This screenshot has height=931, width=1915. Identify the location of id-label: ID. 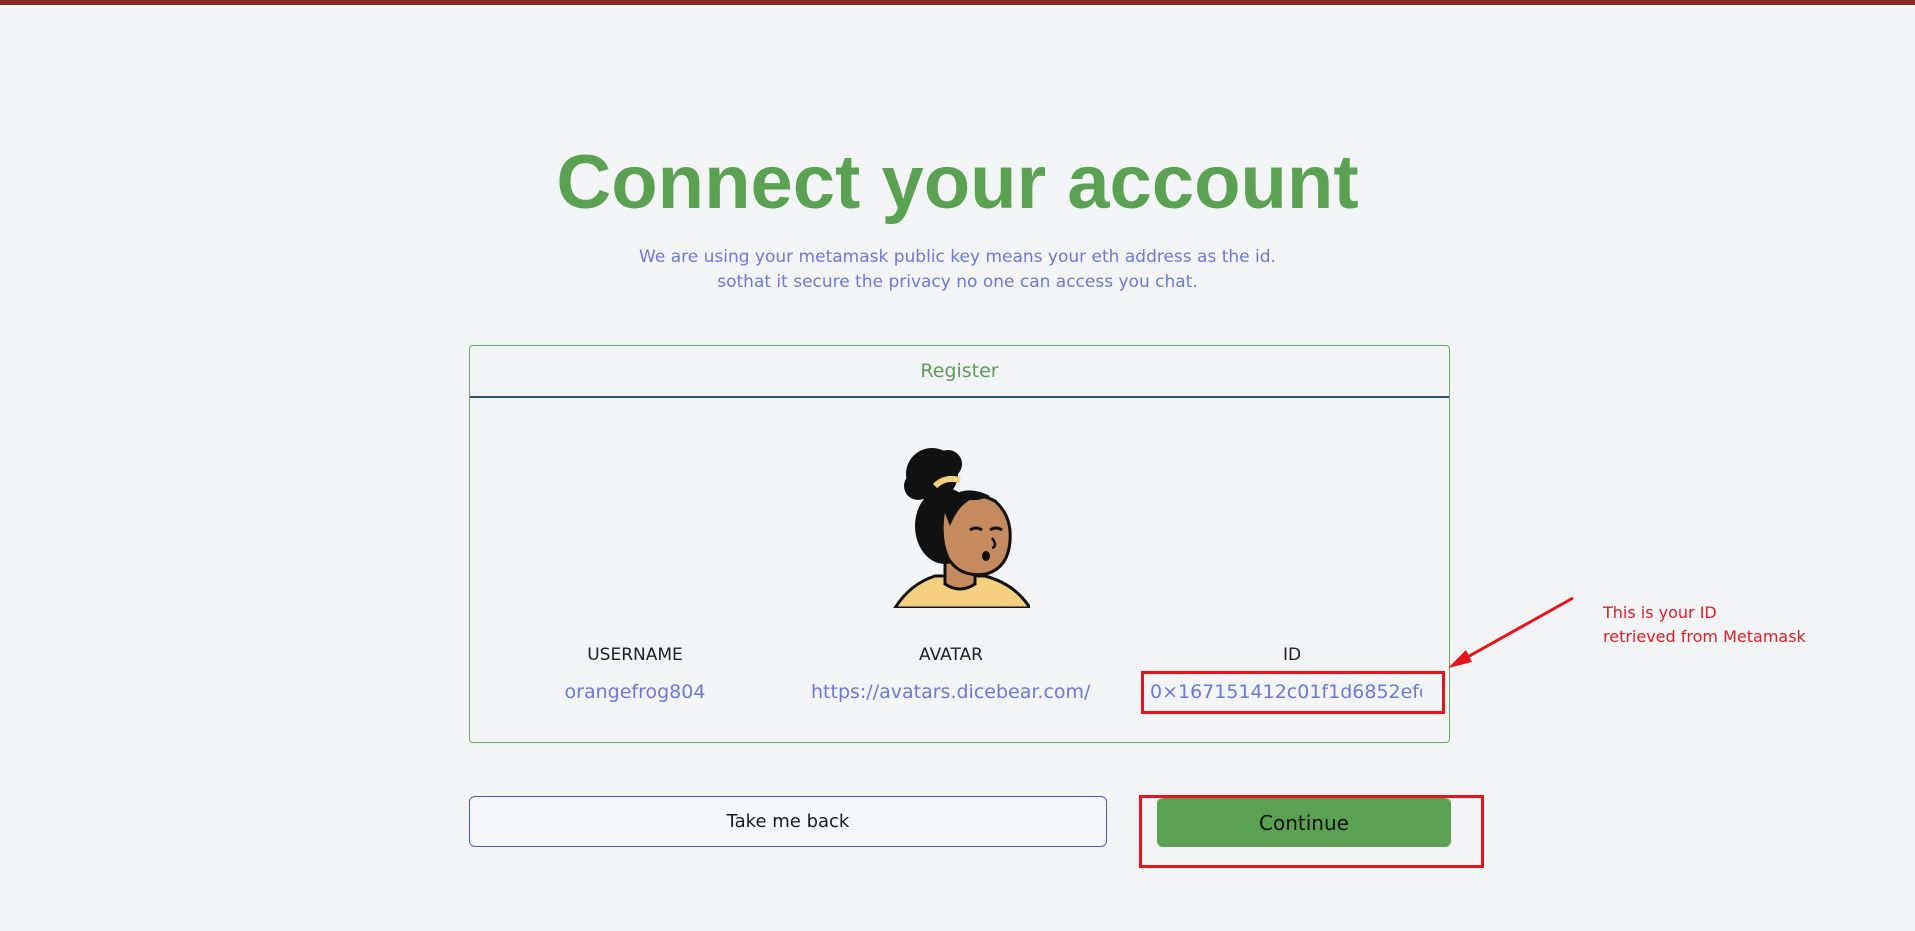
(1292, 655).